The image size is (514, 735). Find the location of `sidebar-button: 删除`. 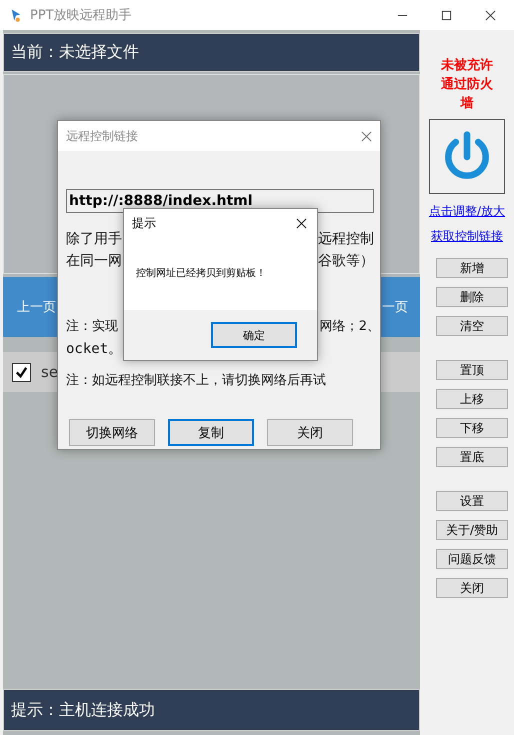

sidebar-button: 删除 is located at coordinates (472, 297).